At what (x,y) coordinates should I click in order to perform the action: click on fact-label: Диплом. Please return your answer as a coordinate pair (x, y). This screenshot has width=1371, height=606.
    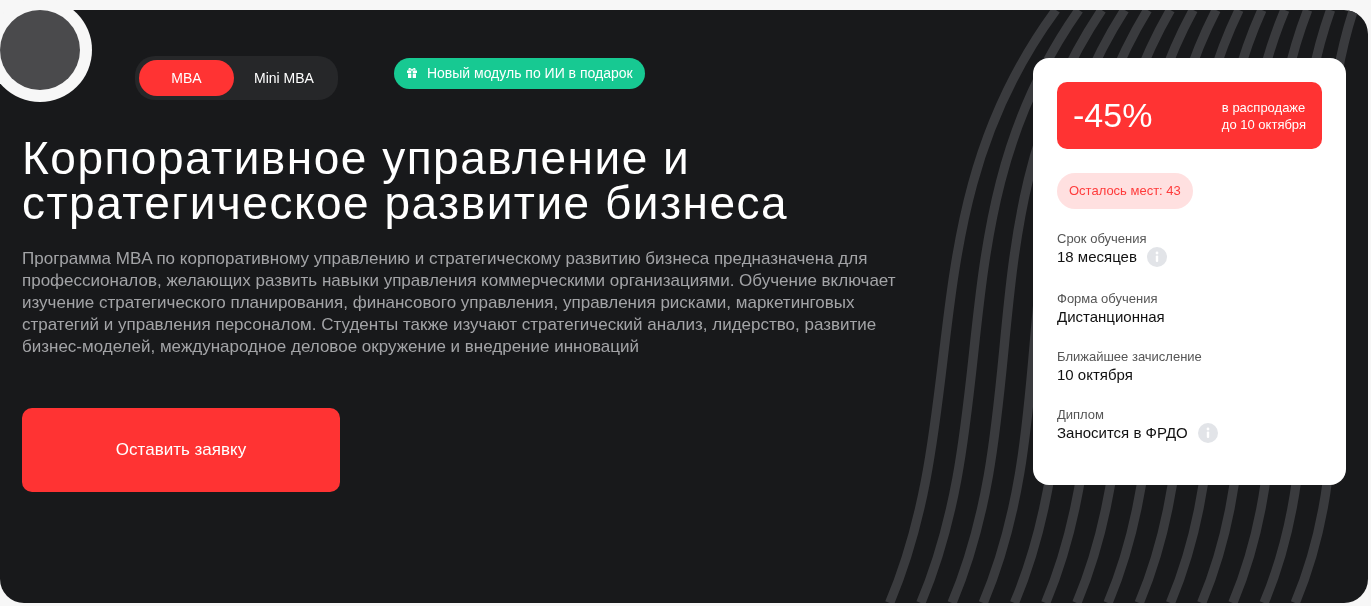
    Looking at the image, I should click on (1081, 415).